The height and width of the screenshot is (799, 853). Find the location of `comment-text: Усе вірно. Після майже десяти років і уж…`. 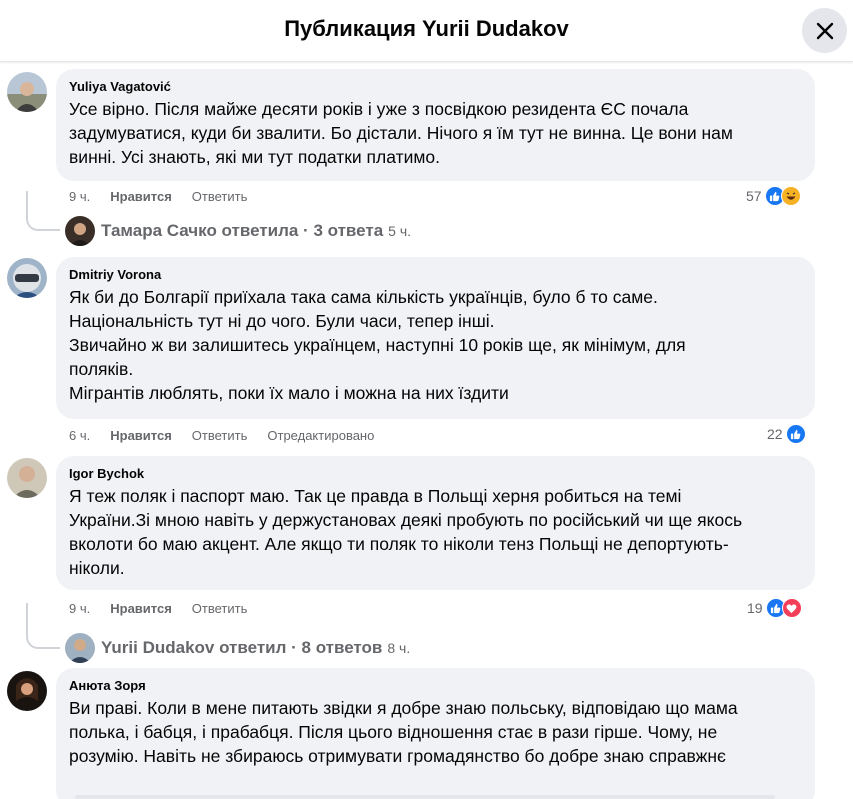

comment-text: Усе вірно. Після майже десяти років і уж… is located at coordinates (401, 133).